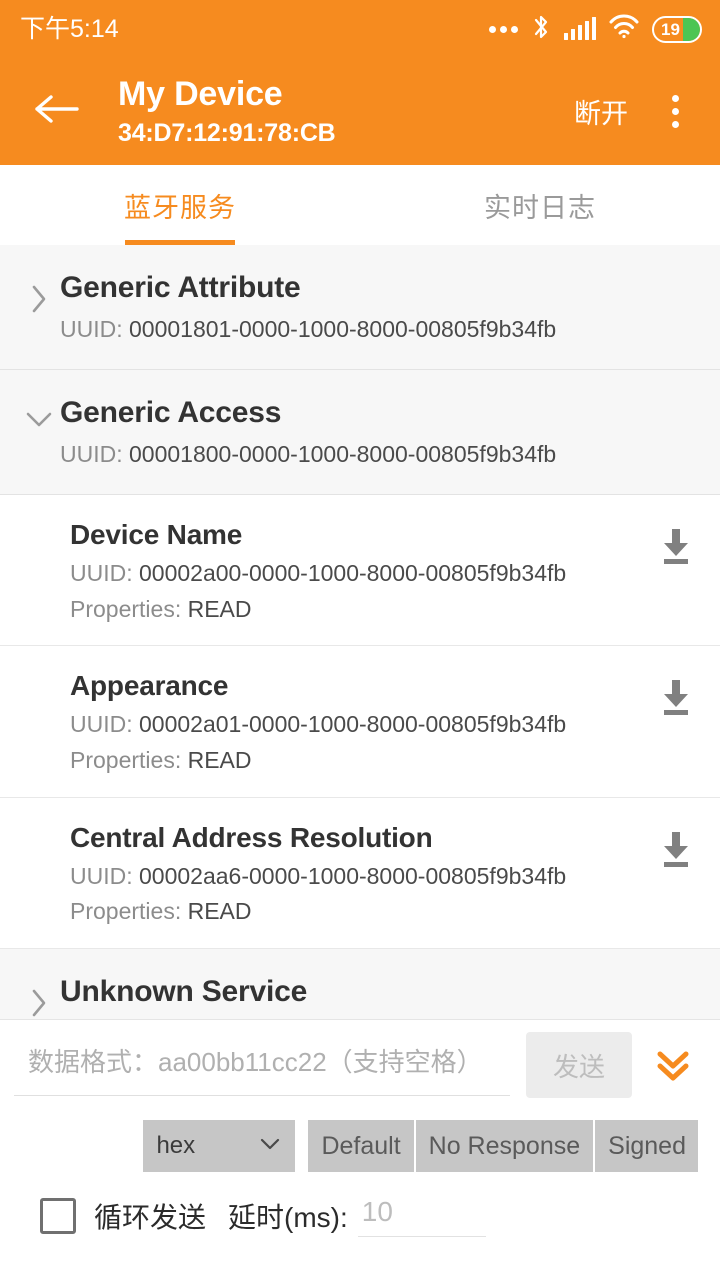 This screenshot has width=720, height=1280. I want to click on uuid-value: 00002a01-0000-1000-8000-00805f9b34fb, so click(353, 724).